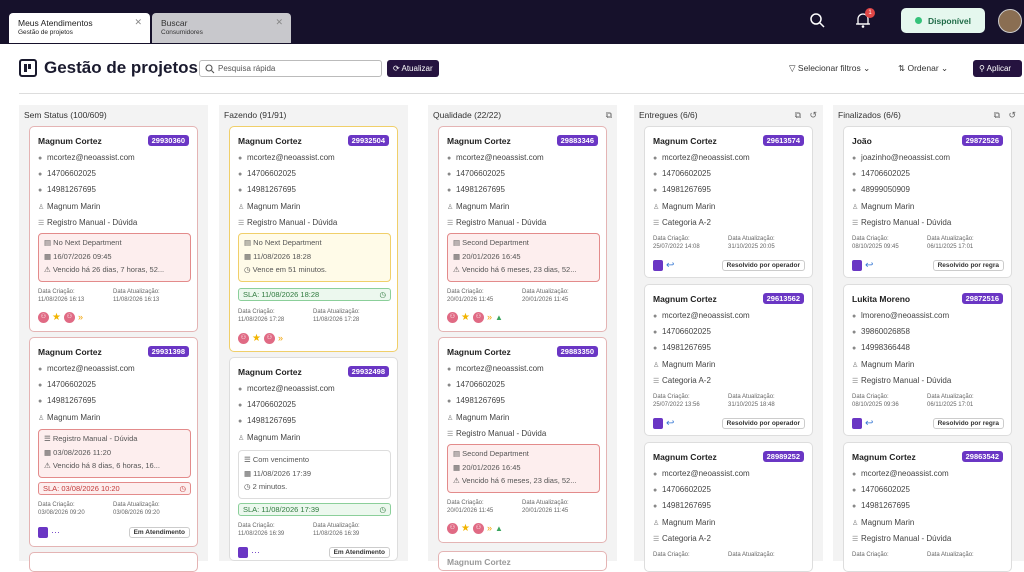 The width and height of the screenshot is (1024, 572). Describe the element at coordinates (783, 298) in the screenshot. I see `ticket-id-badge: 29613562` at that location.